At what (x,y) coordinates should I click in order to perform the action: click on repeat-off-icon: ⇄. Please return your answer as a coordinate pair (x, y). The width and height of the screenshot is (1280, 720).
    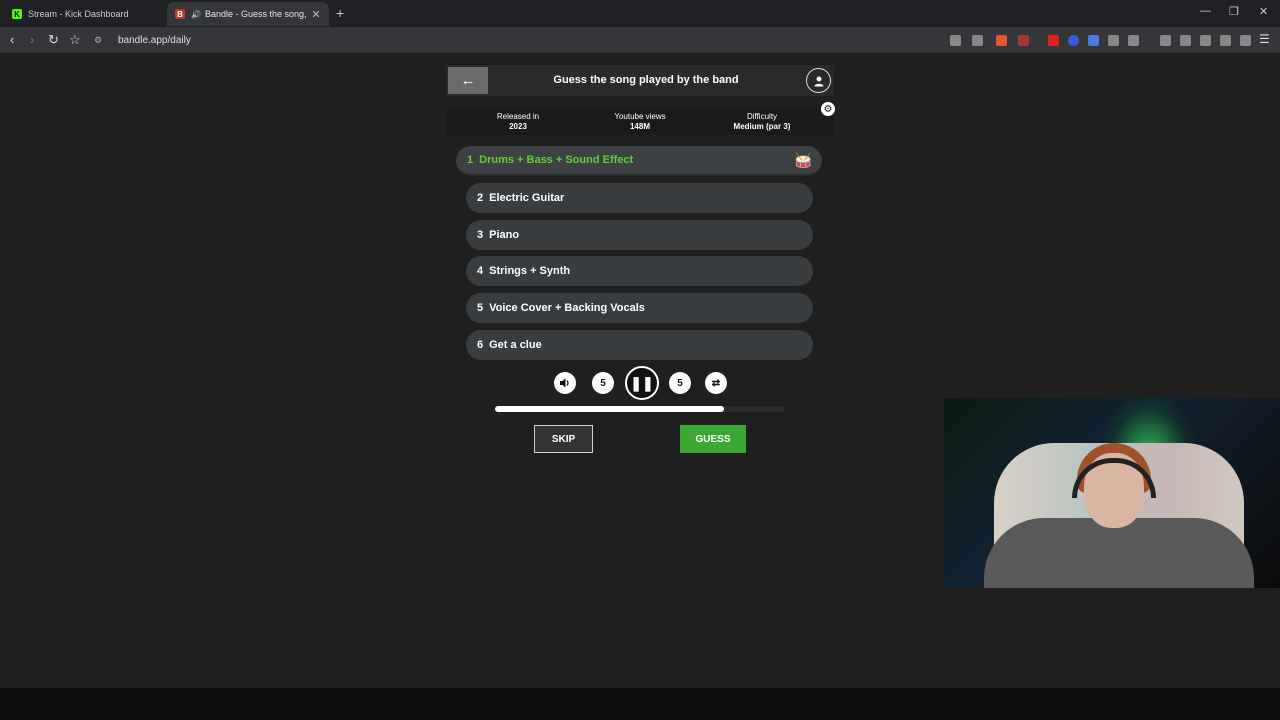
    Looking at the image, I should click on (716, 383).